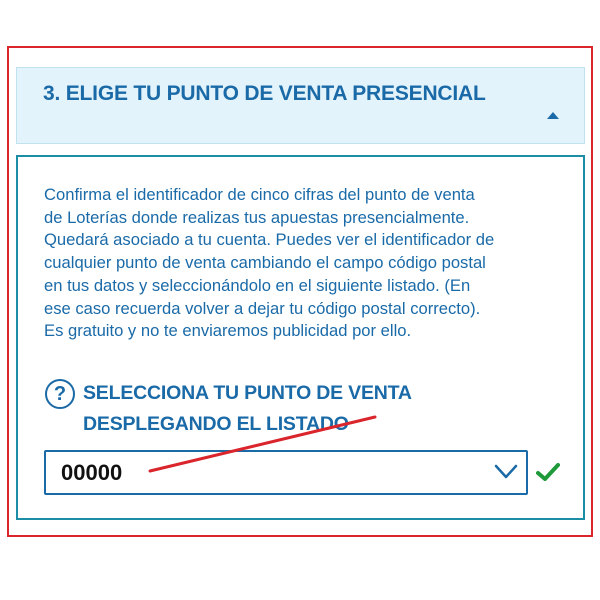  What do you see at coordinates (264, 93) in the screenshot?
I see `section-title: 3. ELIGE TU PUNTO DE VENTA PRESENCIAL` at bounding box center [264, 93].